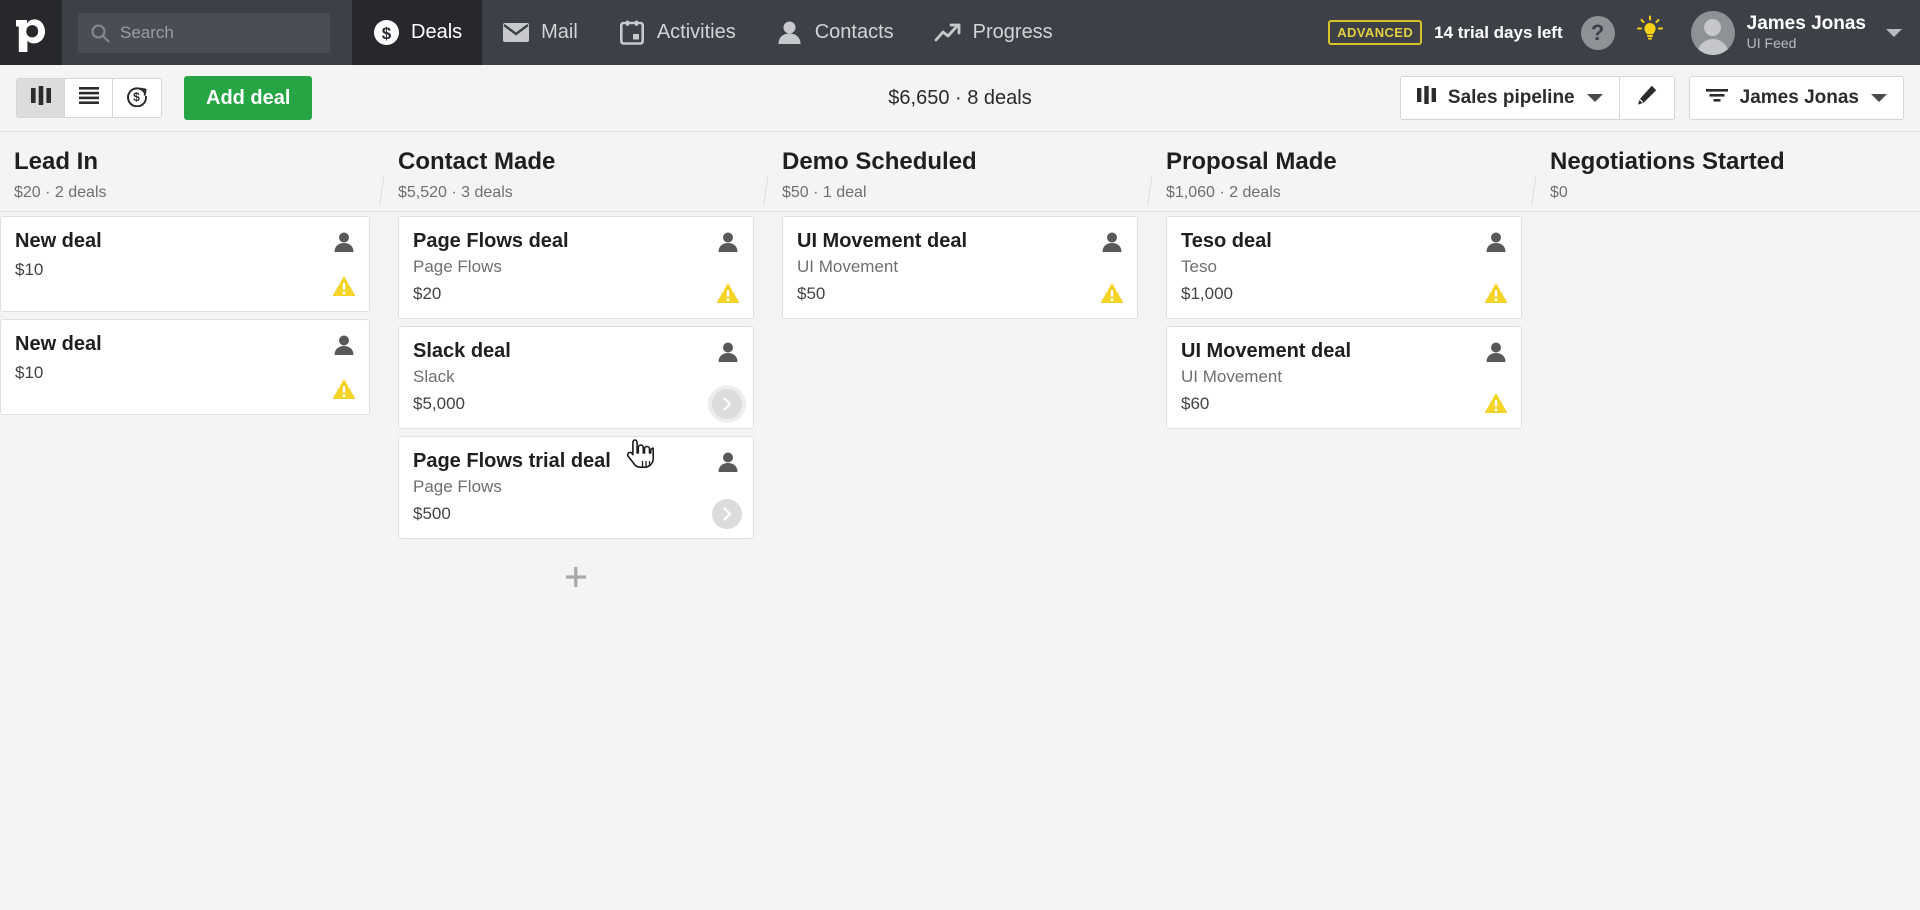 Image resolution: width=1920 pixels, height=910 pixels. I want to click on column-title: Negotiations Started, so click(1667, 161).